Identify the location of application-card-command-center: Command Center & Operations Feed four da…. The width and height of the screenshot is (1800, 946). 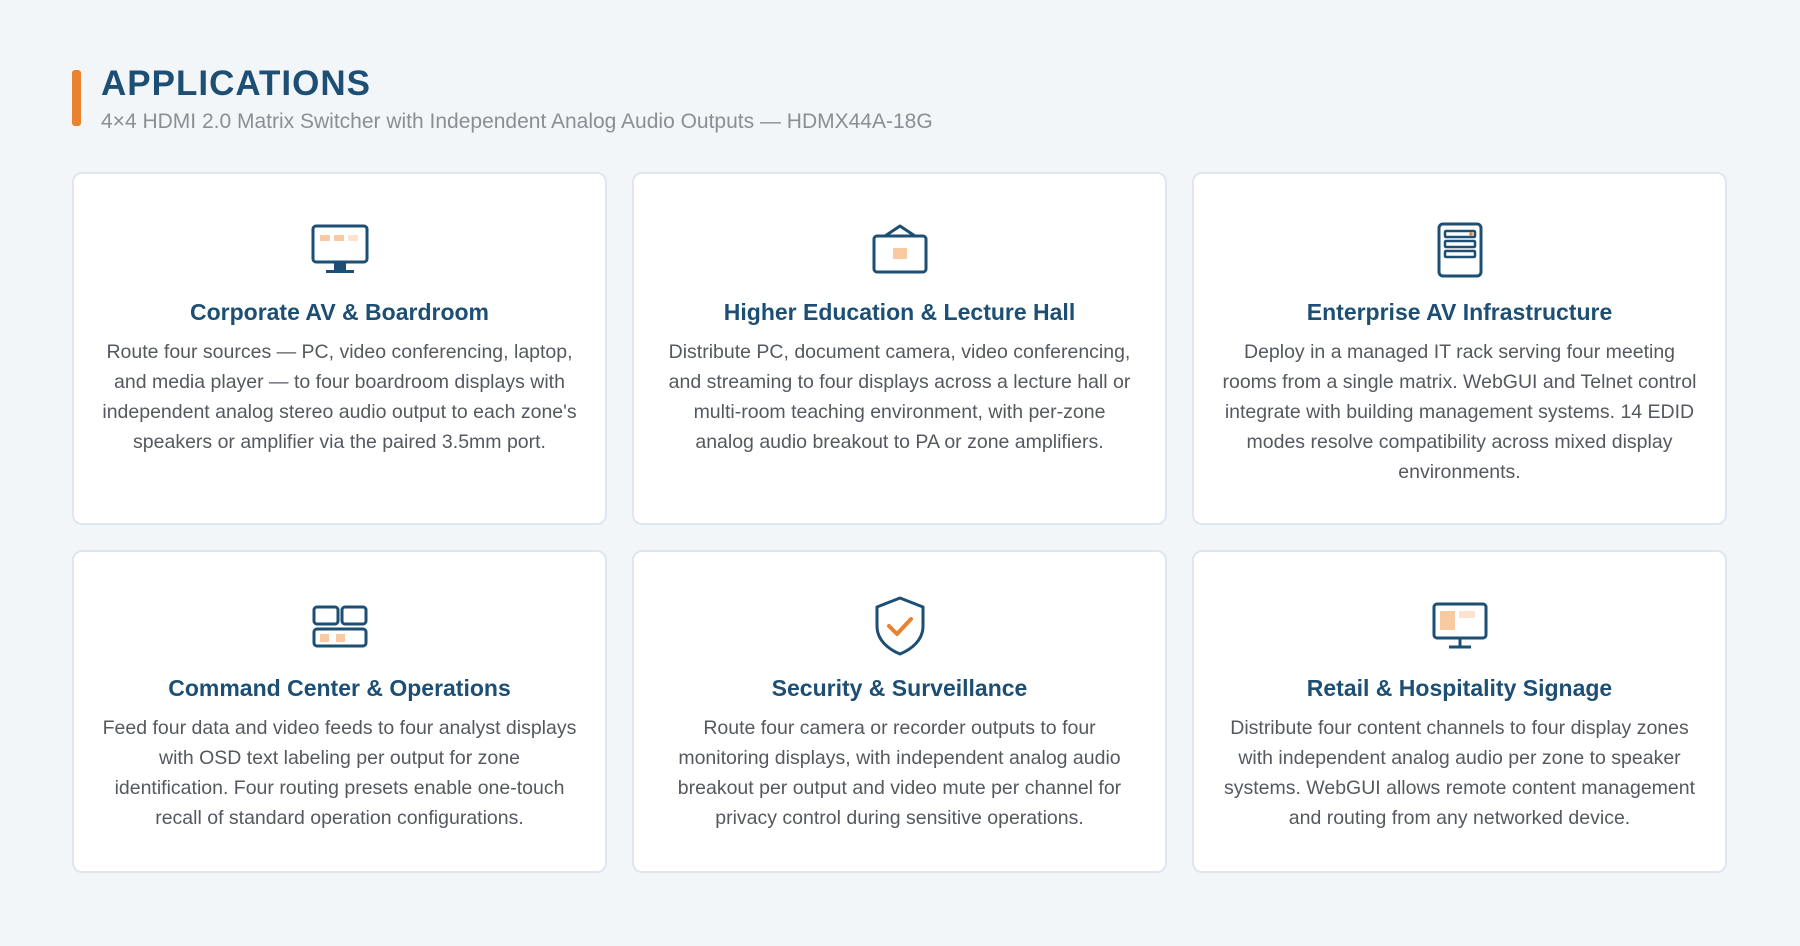
(339, 711).